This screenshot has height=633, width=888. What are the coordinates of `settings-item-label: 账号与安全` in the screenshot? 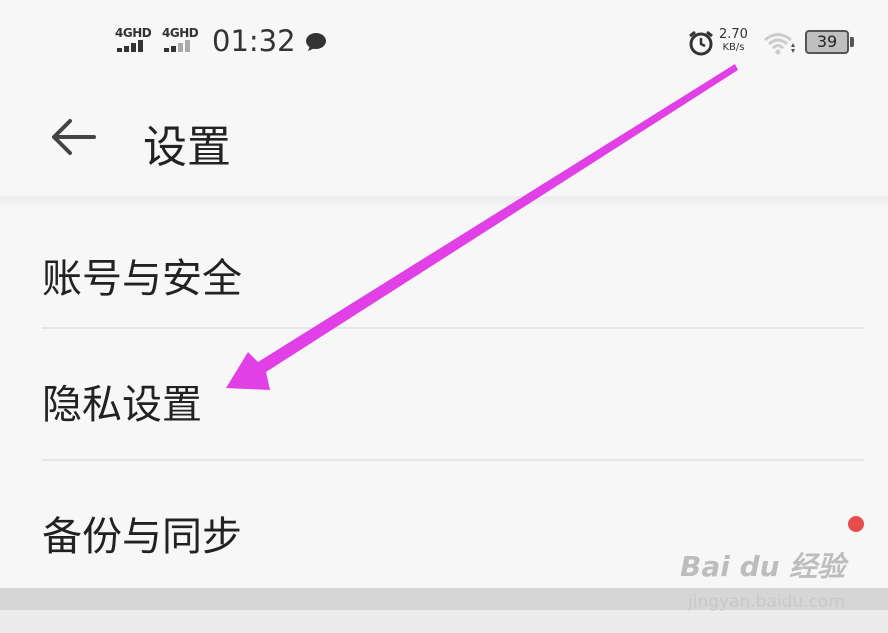 It's located at (142, 279).